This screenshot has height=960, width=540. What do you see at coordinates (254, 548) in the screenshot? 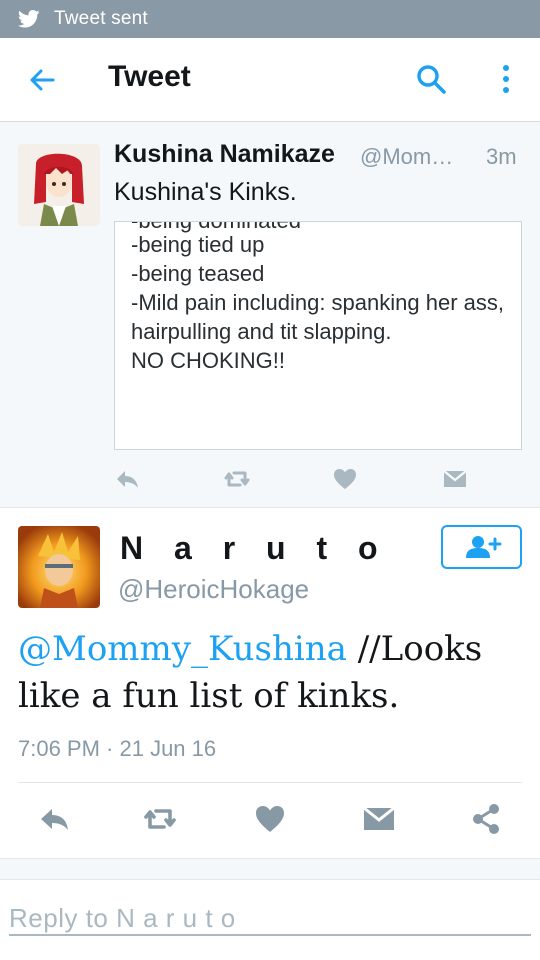
I see `author-name: N a r u t o` at bounding box center [254, 548].